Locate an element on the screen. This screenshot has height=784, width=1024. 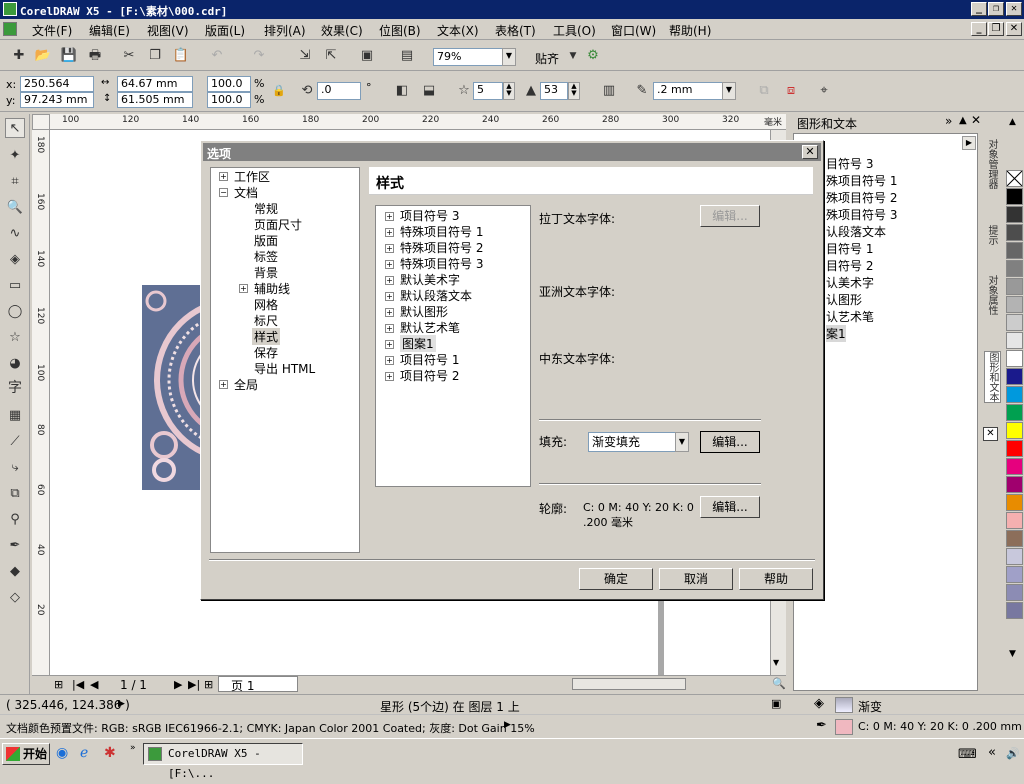
close-button: ✕ is located at coordinates (1014, 9).